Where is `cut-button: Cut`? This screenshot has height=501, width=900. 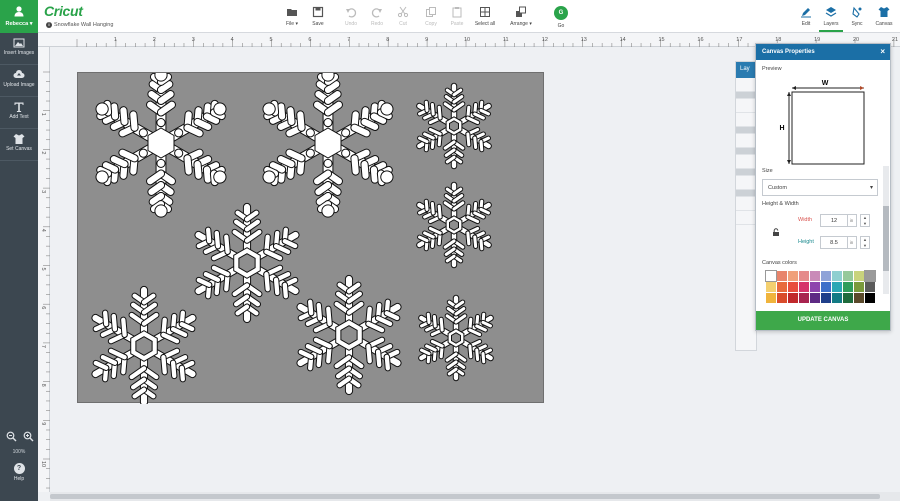 cut-button: Cut is located at coordinates (403, 16).